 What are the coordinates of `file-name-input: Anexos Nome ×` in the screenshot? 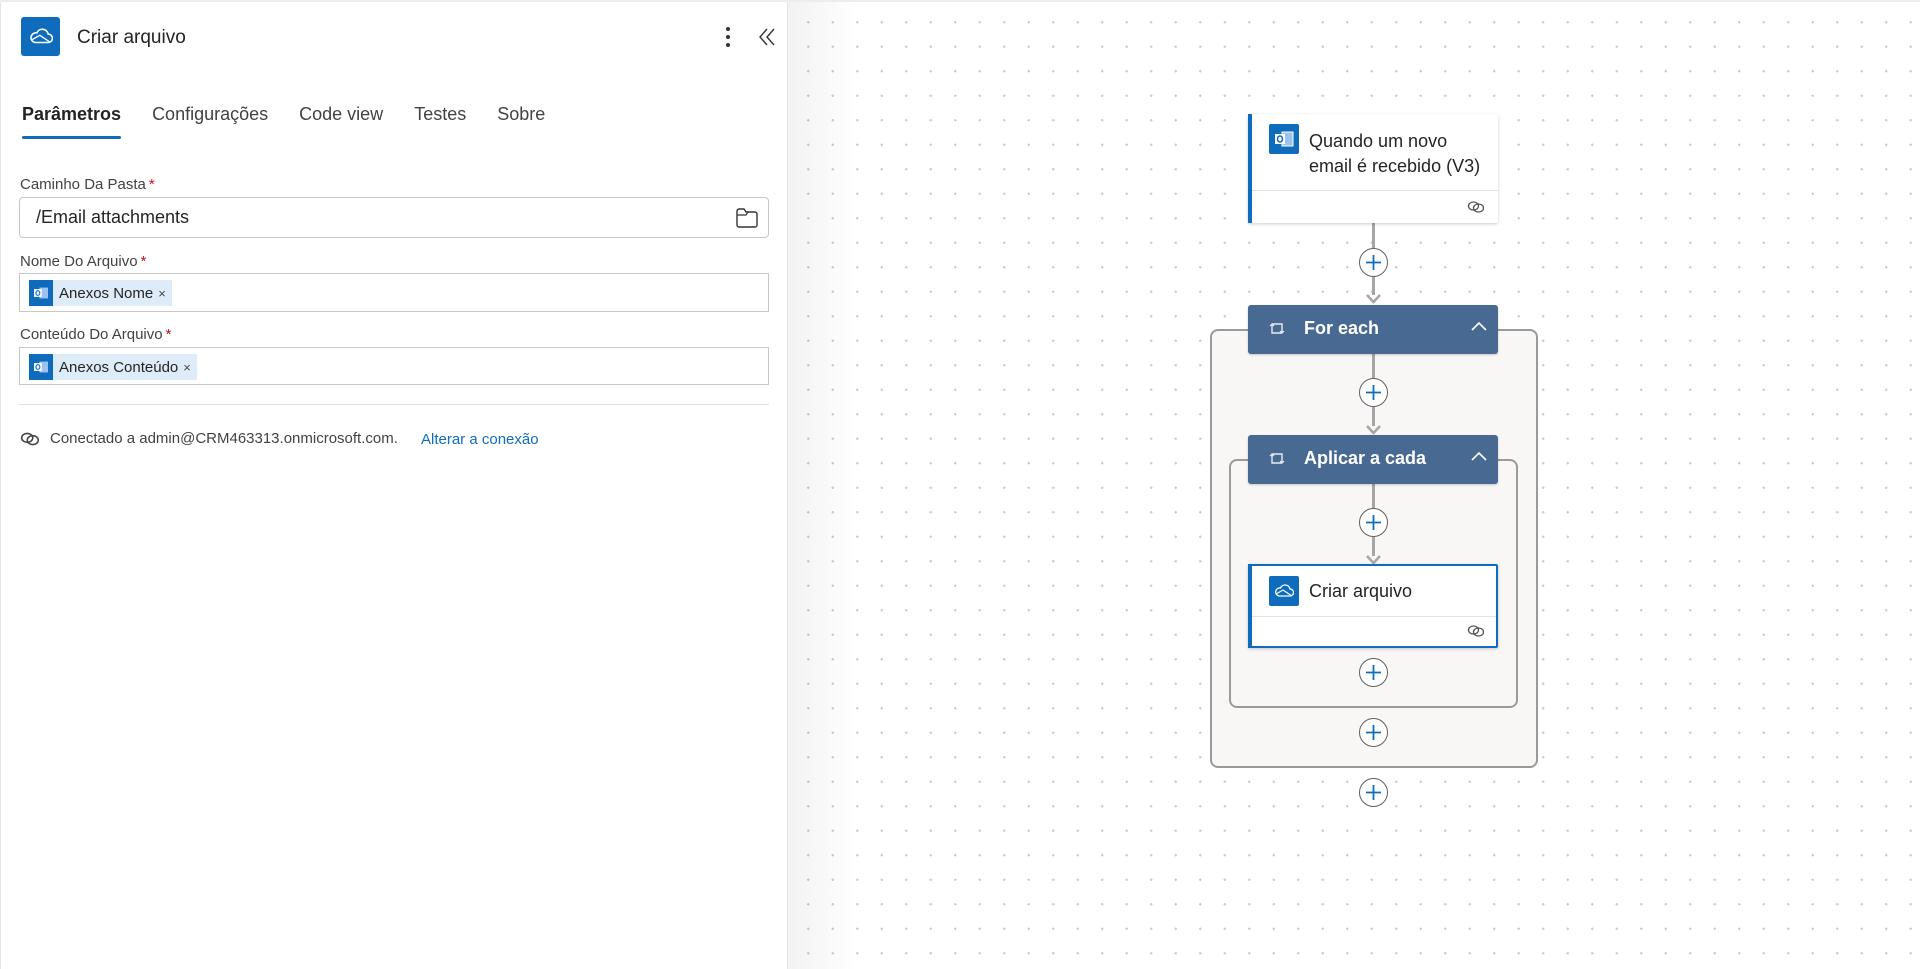 It's located at (394, 292).